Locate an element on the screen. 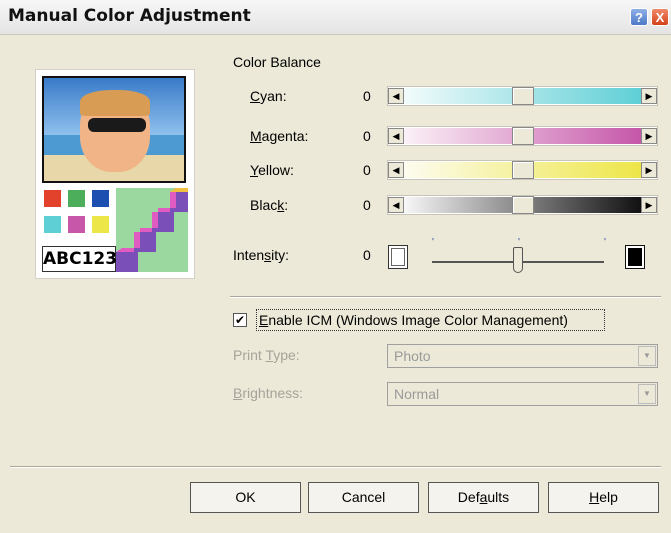  intensity-slider-thumb is located at coordinates (518, 260).